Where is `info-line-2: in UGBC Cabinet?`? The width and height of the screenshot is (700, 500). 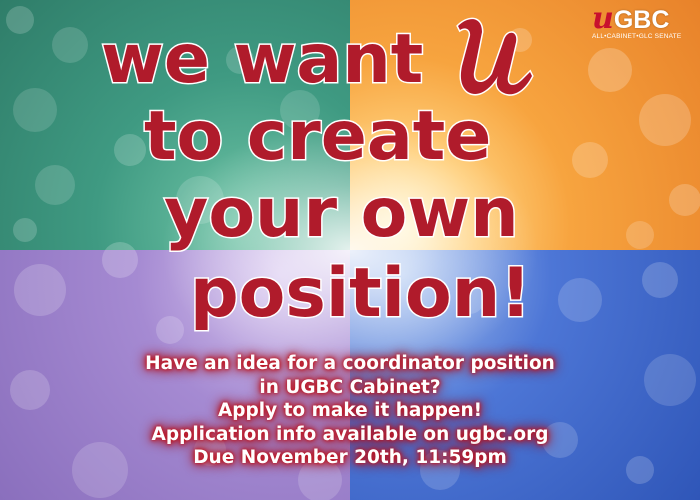
info-line-2: in UGBC Cabinet? is located at coordinates (350, 387).